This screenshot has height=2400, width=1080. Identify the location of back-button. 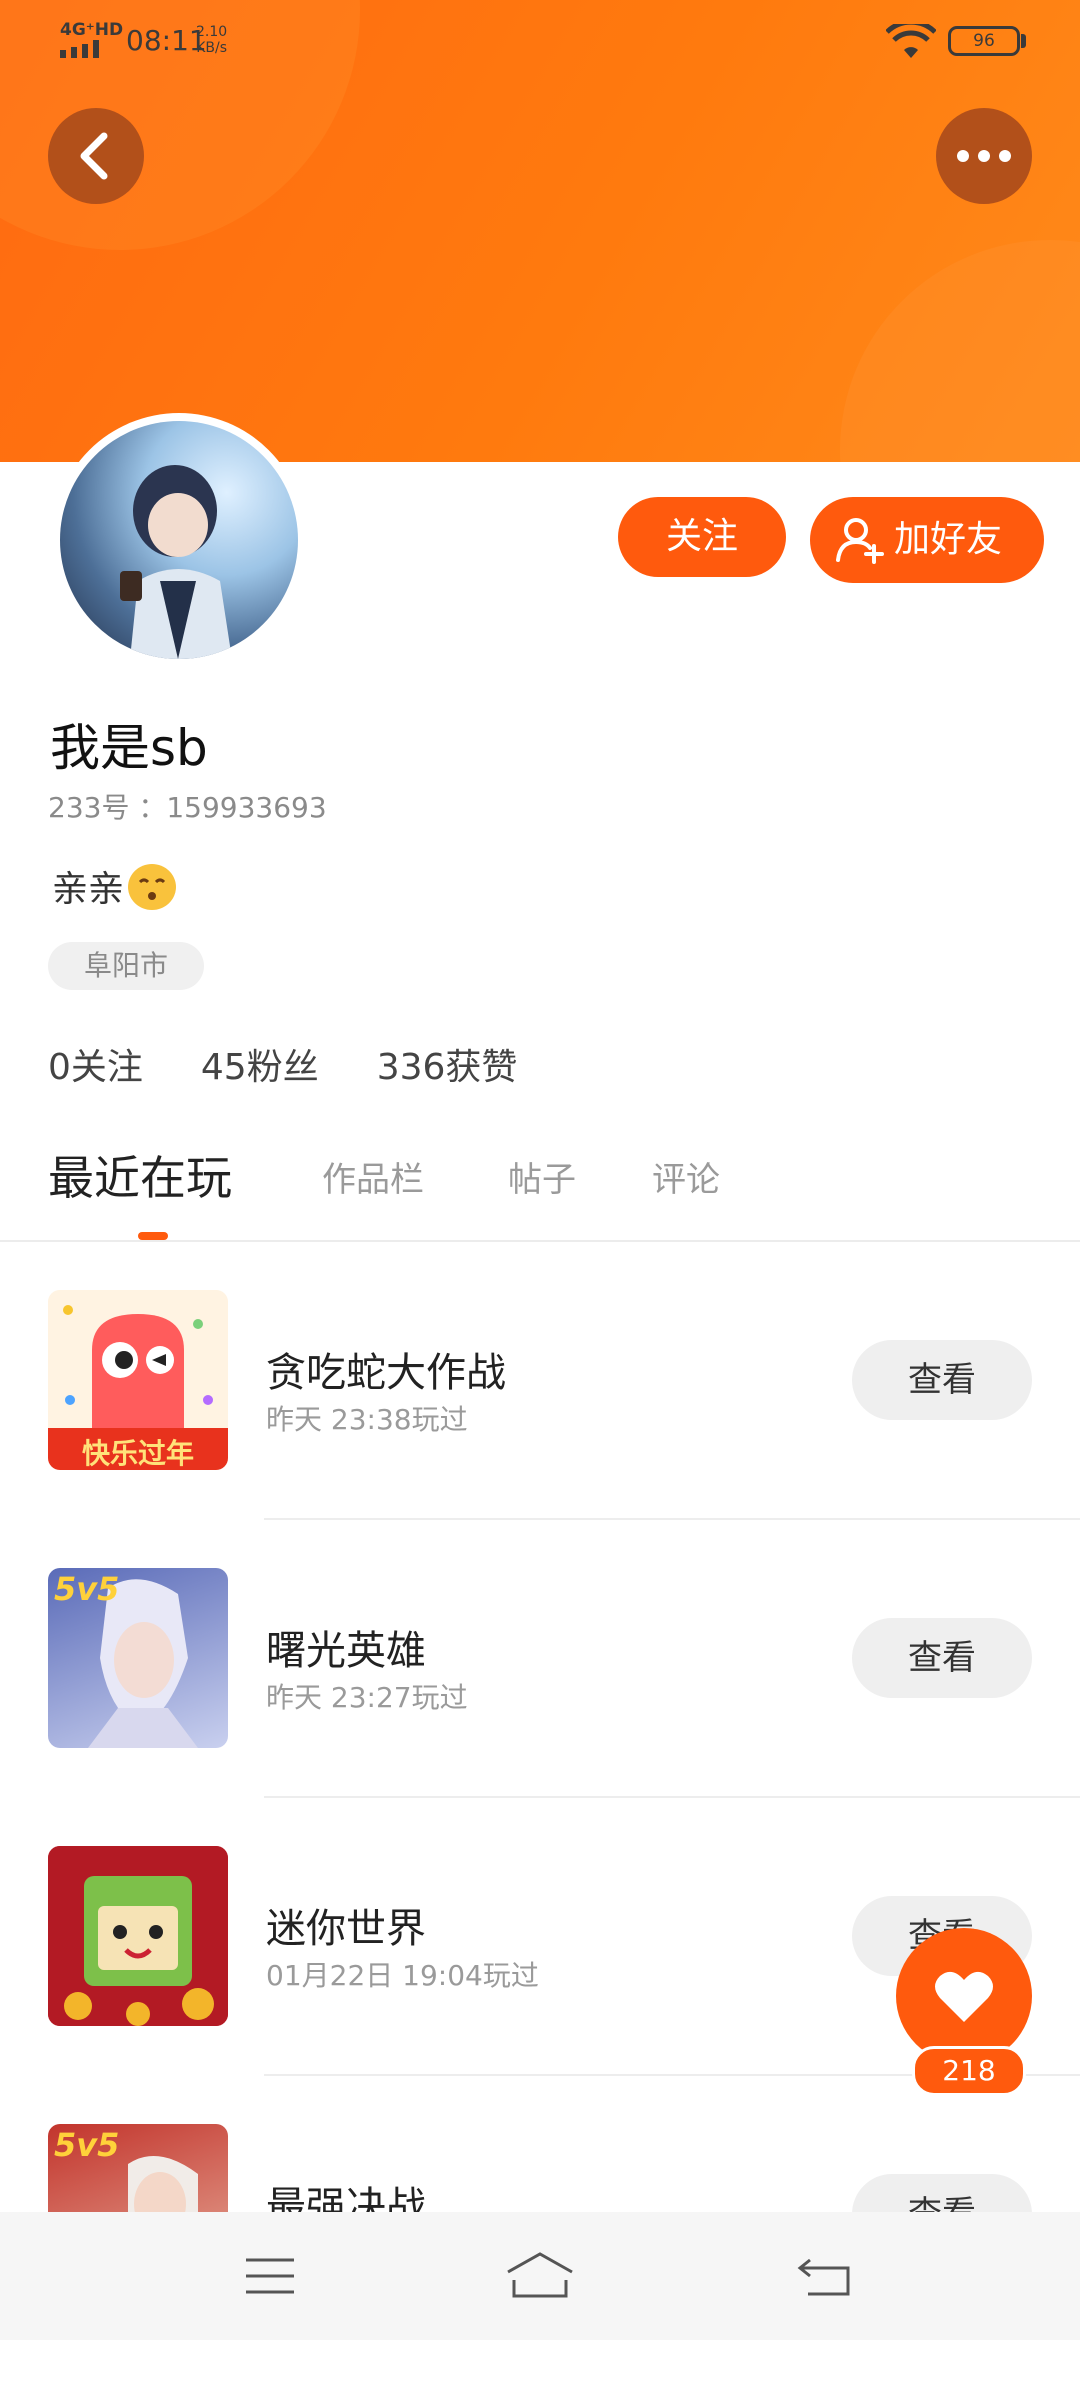
(96, 156).